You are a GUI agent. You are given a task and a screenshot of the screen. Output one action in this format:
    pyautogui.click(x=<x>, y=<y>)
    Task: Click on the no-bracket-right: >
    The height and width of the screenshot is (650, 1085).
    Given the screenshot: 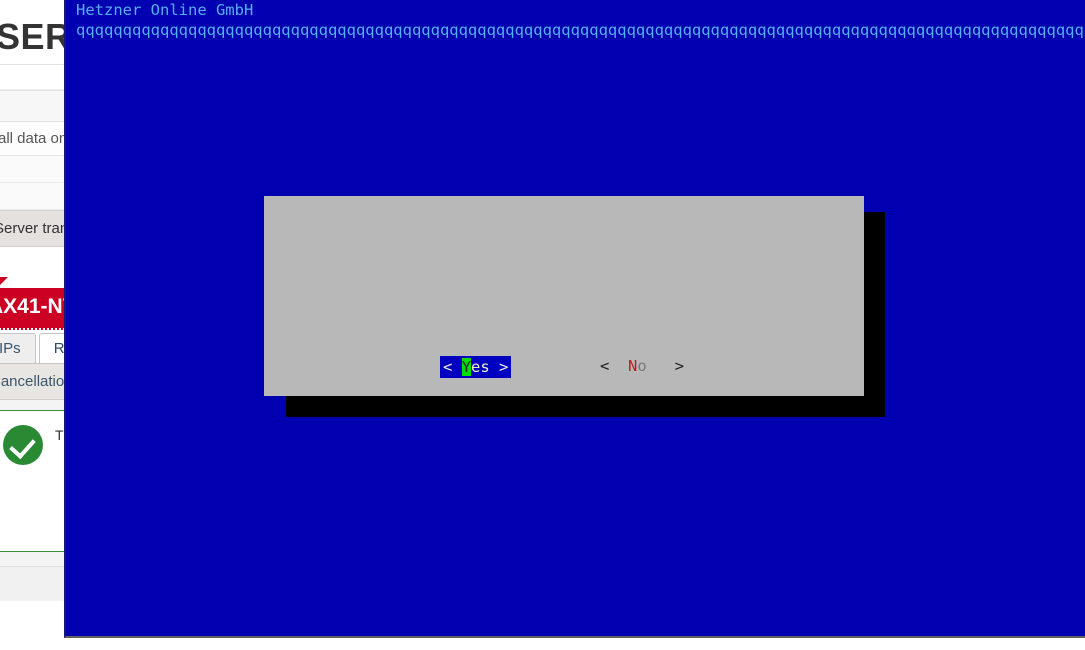 What is the action you would take?
    pyautogui.click(x=679, y=366)
    